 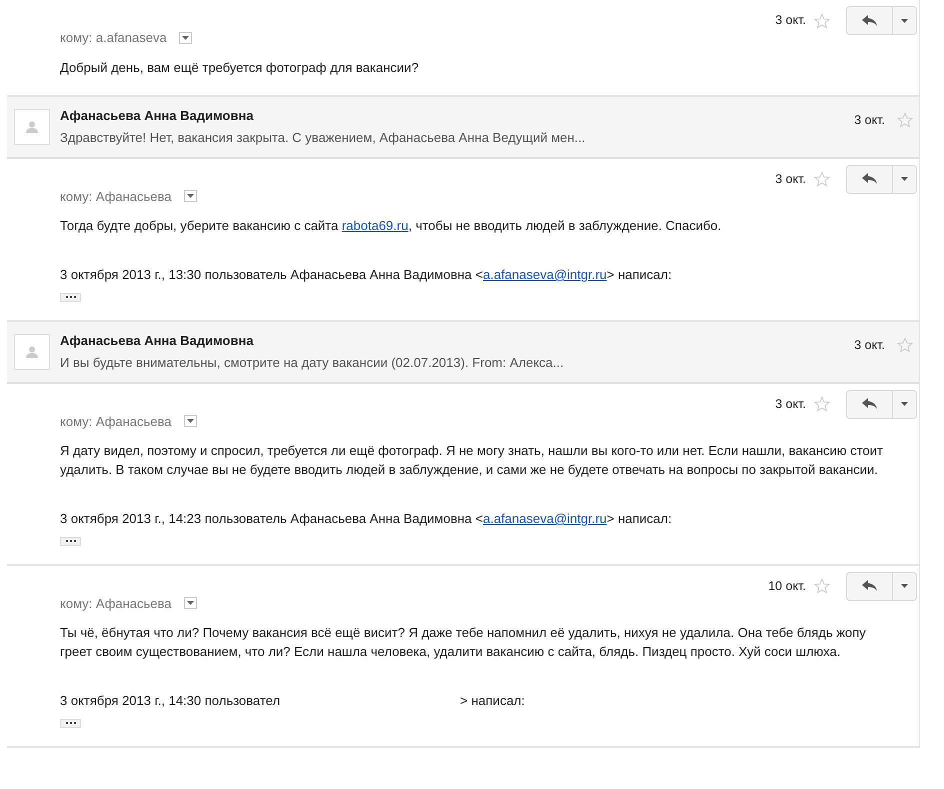 I want to click on quote-header: 3 октября 2013 г., 13:30 пользователь Афанасьева Анна Вадимовна <a.afanaseva@intgr.ru> написал:, so click(x=366, y=275).